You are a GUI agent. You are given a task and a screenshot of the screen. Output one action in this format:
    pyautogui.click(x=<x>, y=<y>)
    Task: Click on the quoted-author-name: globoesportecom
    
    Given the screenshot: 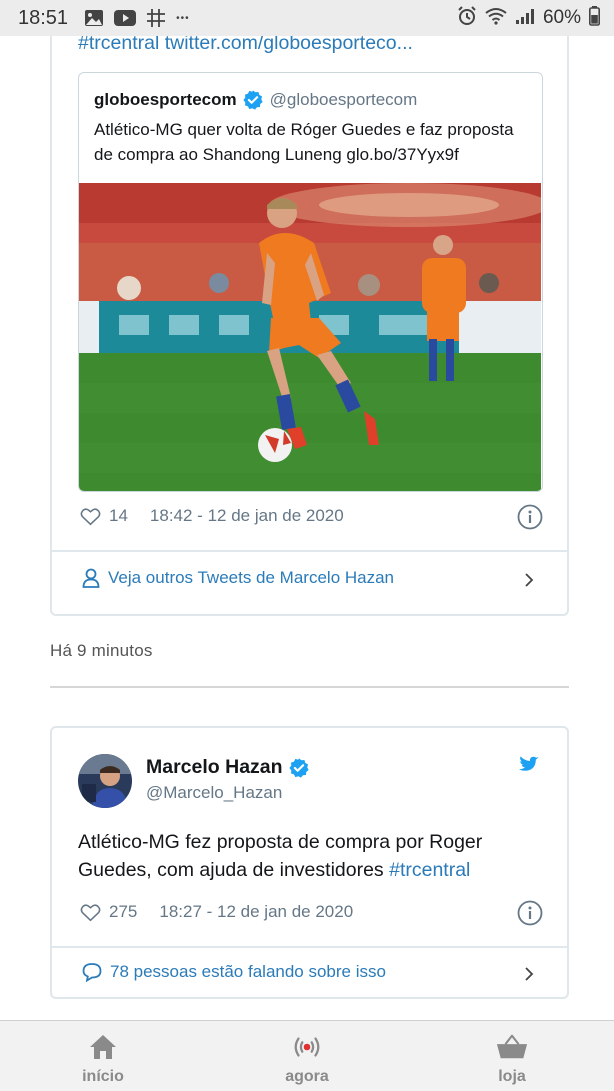 What is the action you would take?
    pyautogui.click(x=165, y=100)
    